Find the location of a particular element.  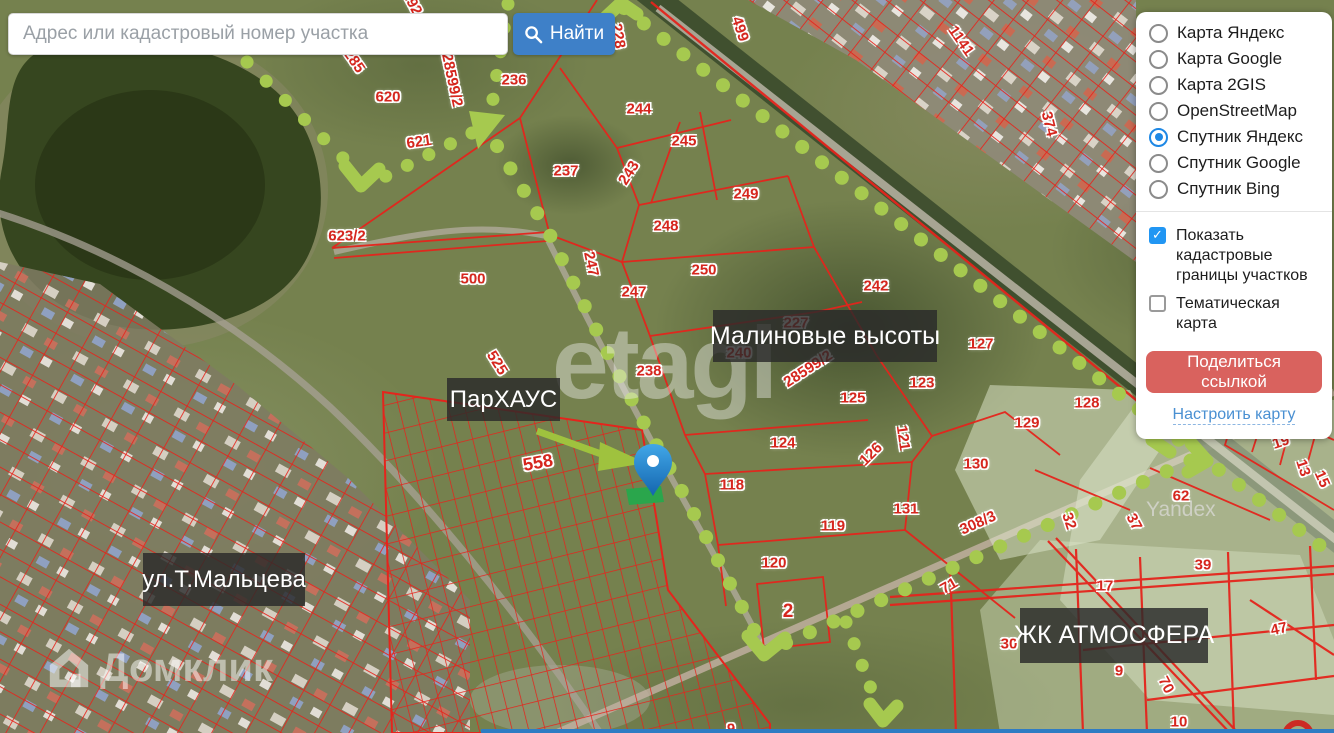

highlighted-parcel is located at coordinates (645, 495).